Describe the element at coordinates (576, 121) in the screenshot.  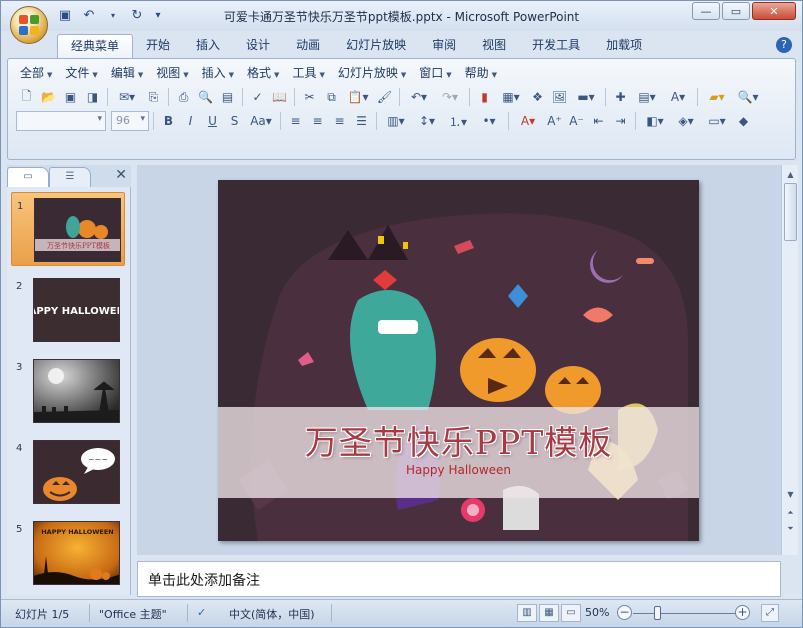
I see `shrink-font-icon: A⁻` at that location.